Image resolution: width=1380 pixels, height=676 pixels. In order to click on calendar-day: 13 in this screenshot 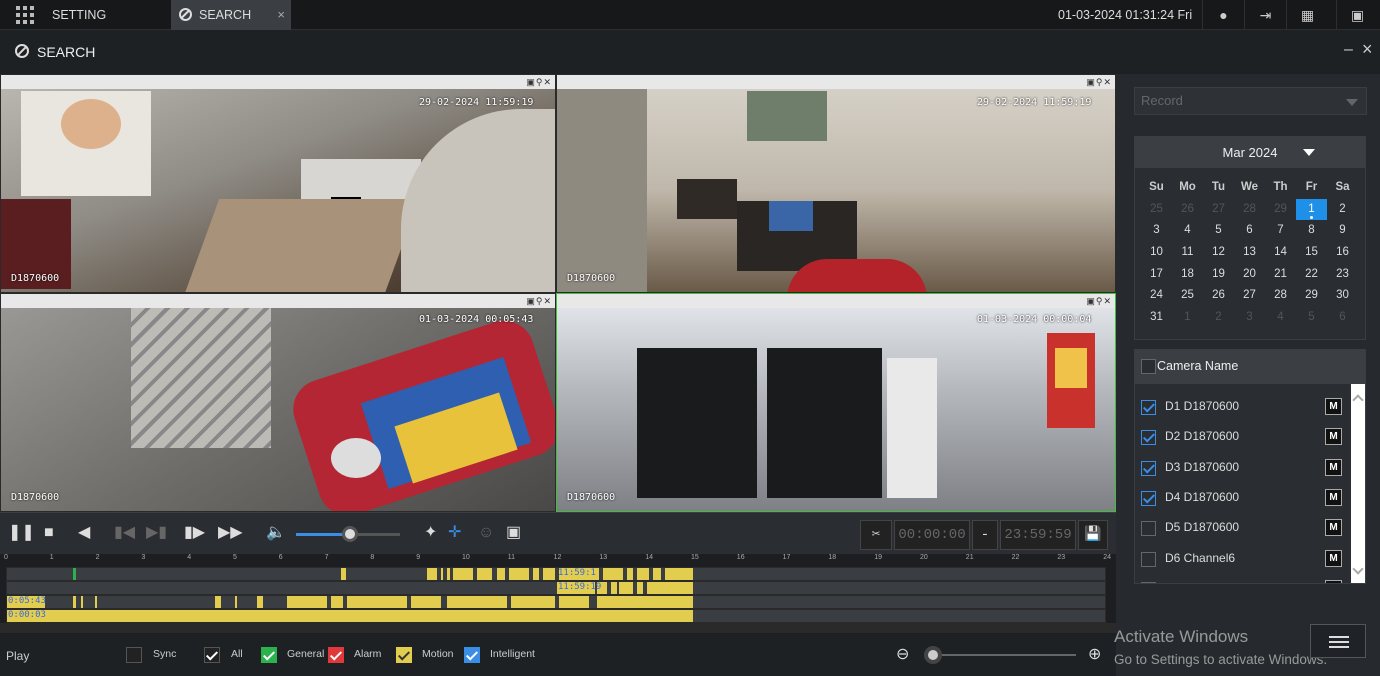, I will do `click(1249, 253)`.